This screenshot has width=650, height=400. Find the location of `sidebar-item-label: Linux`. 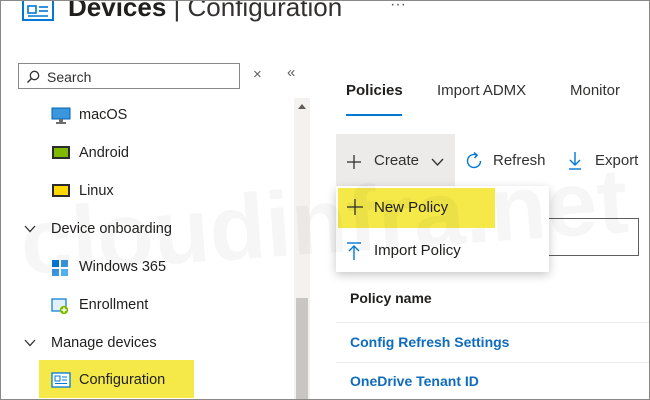

sidebar-item-label: Linux is located at coordinates (96, 191).